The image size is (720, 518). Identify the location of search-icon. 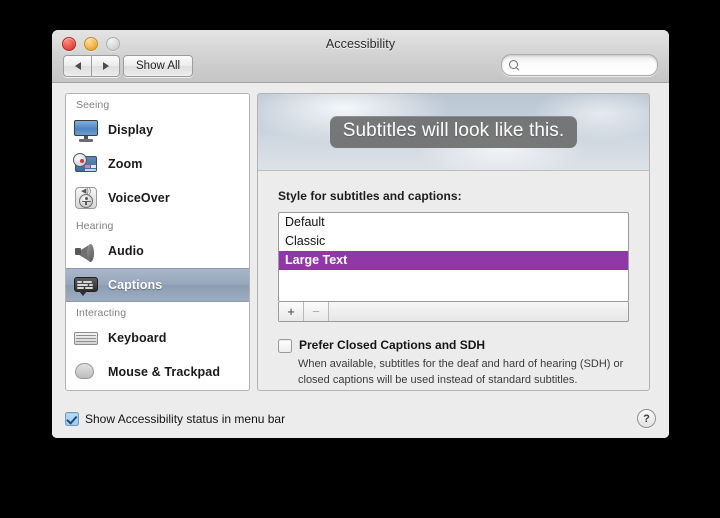
(514, 65).